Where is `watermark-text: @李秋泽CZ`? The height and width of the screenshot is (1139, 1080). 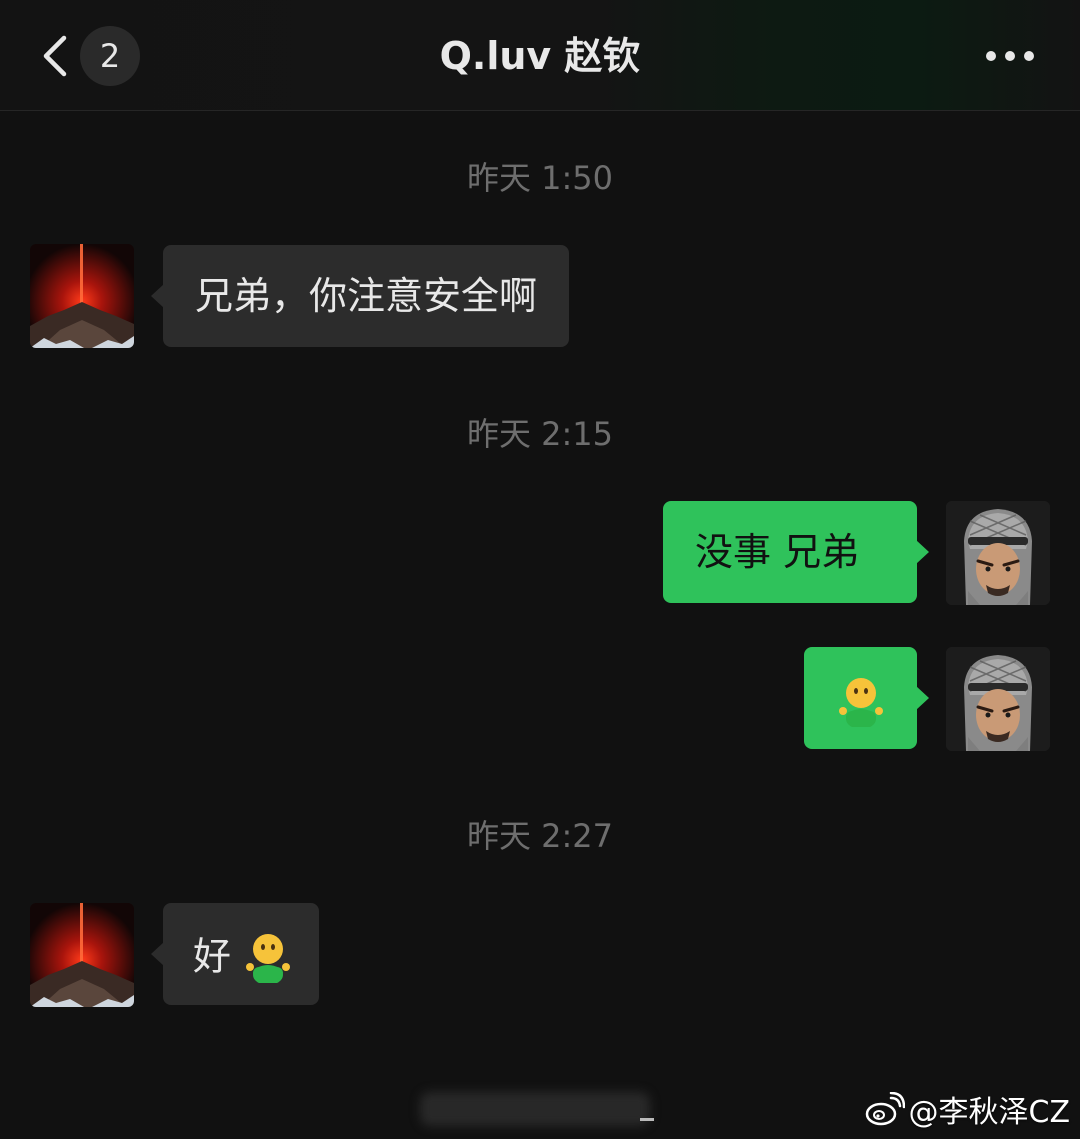 watermark-text: @李秋泽CZ is located at coordinates (989, 1112).